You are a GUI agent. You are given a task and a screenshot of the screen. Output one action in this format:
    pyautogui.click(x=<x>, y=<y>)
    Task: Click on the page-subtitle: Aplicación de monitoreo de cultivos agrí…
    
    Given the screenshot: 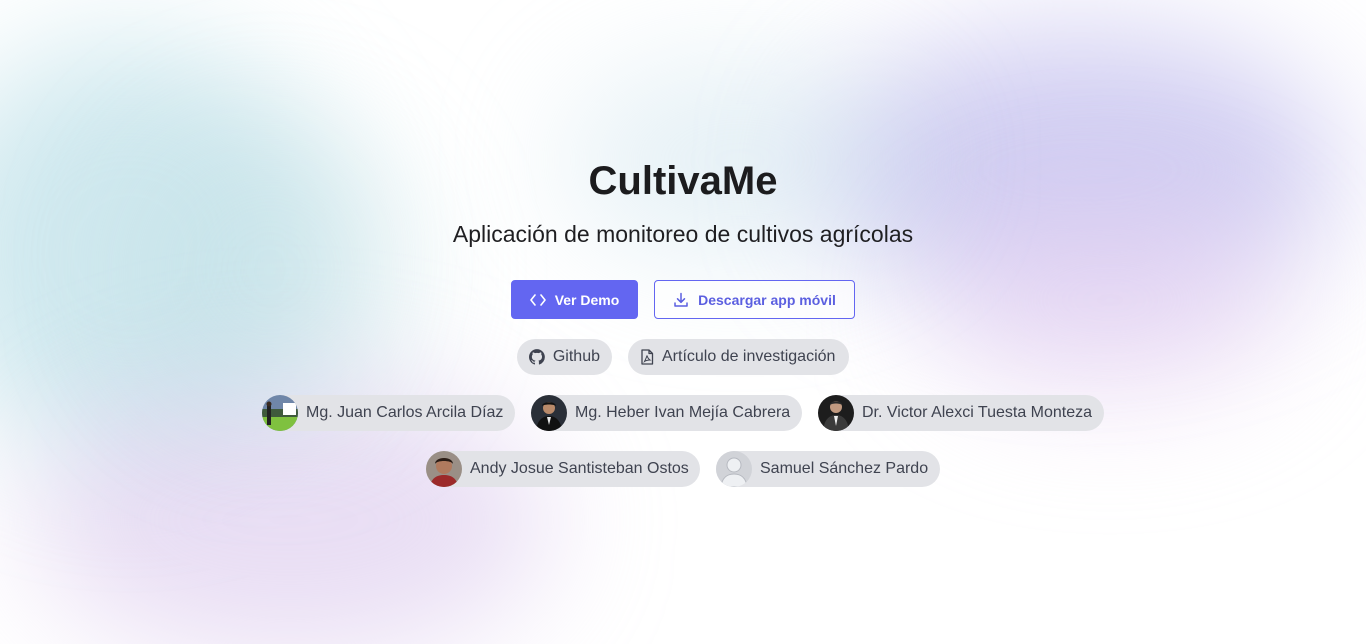 What is the action you would take?
    pyautogui.click(x=683, y=234)
    